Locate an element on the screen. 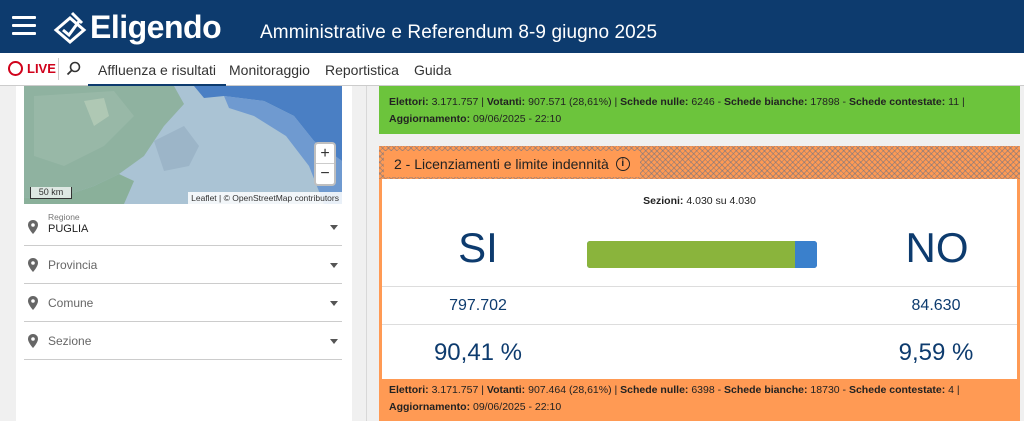  result-bar is located at coordinates (702, 254).